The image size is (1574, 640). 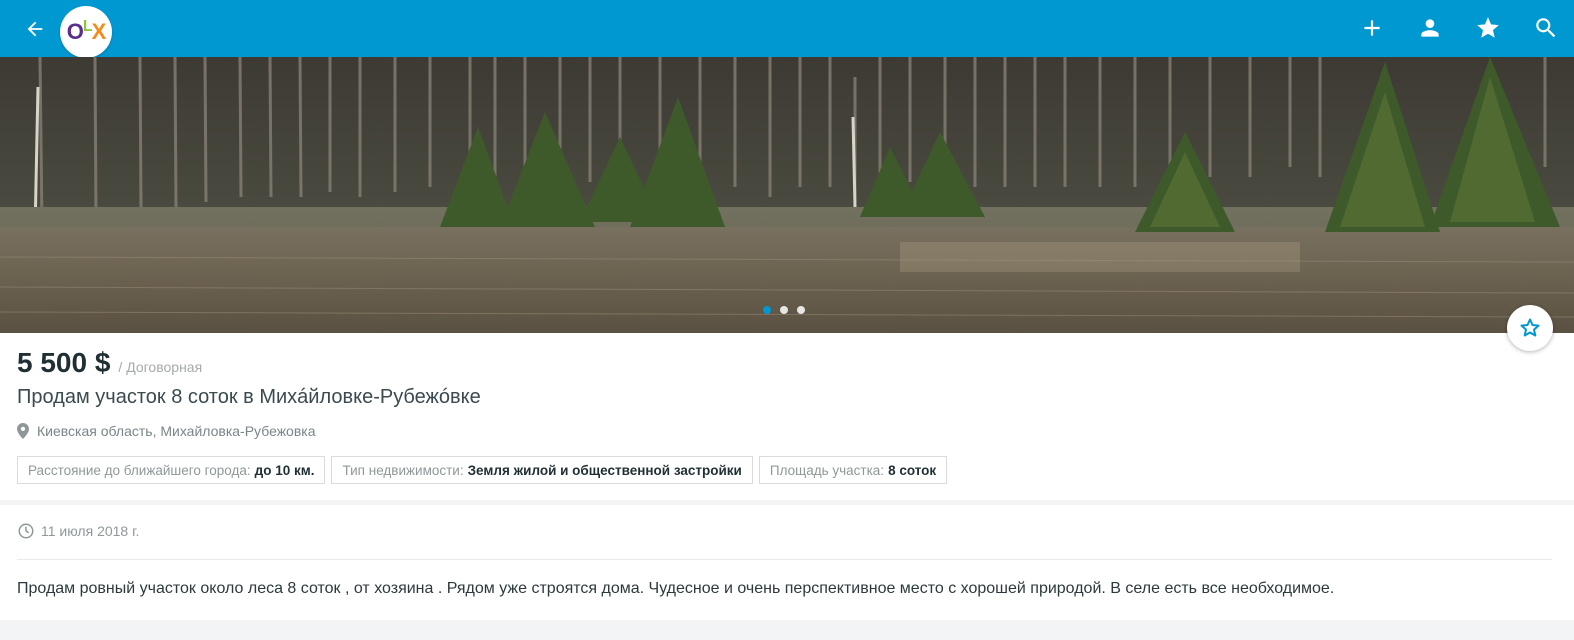 I want to click on top-actions, so click(x=1459, y=28).